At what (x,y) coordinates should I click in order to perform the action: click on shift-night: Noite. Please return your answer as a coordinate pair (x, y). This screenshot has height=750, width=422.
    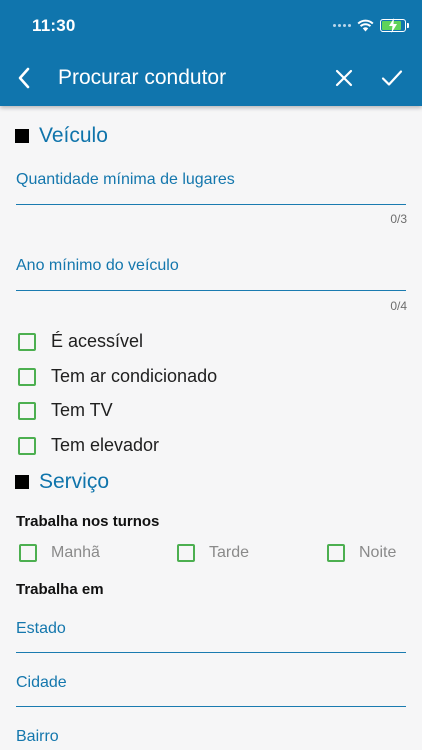
    Looking at the image, I should click on (361, 553).